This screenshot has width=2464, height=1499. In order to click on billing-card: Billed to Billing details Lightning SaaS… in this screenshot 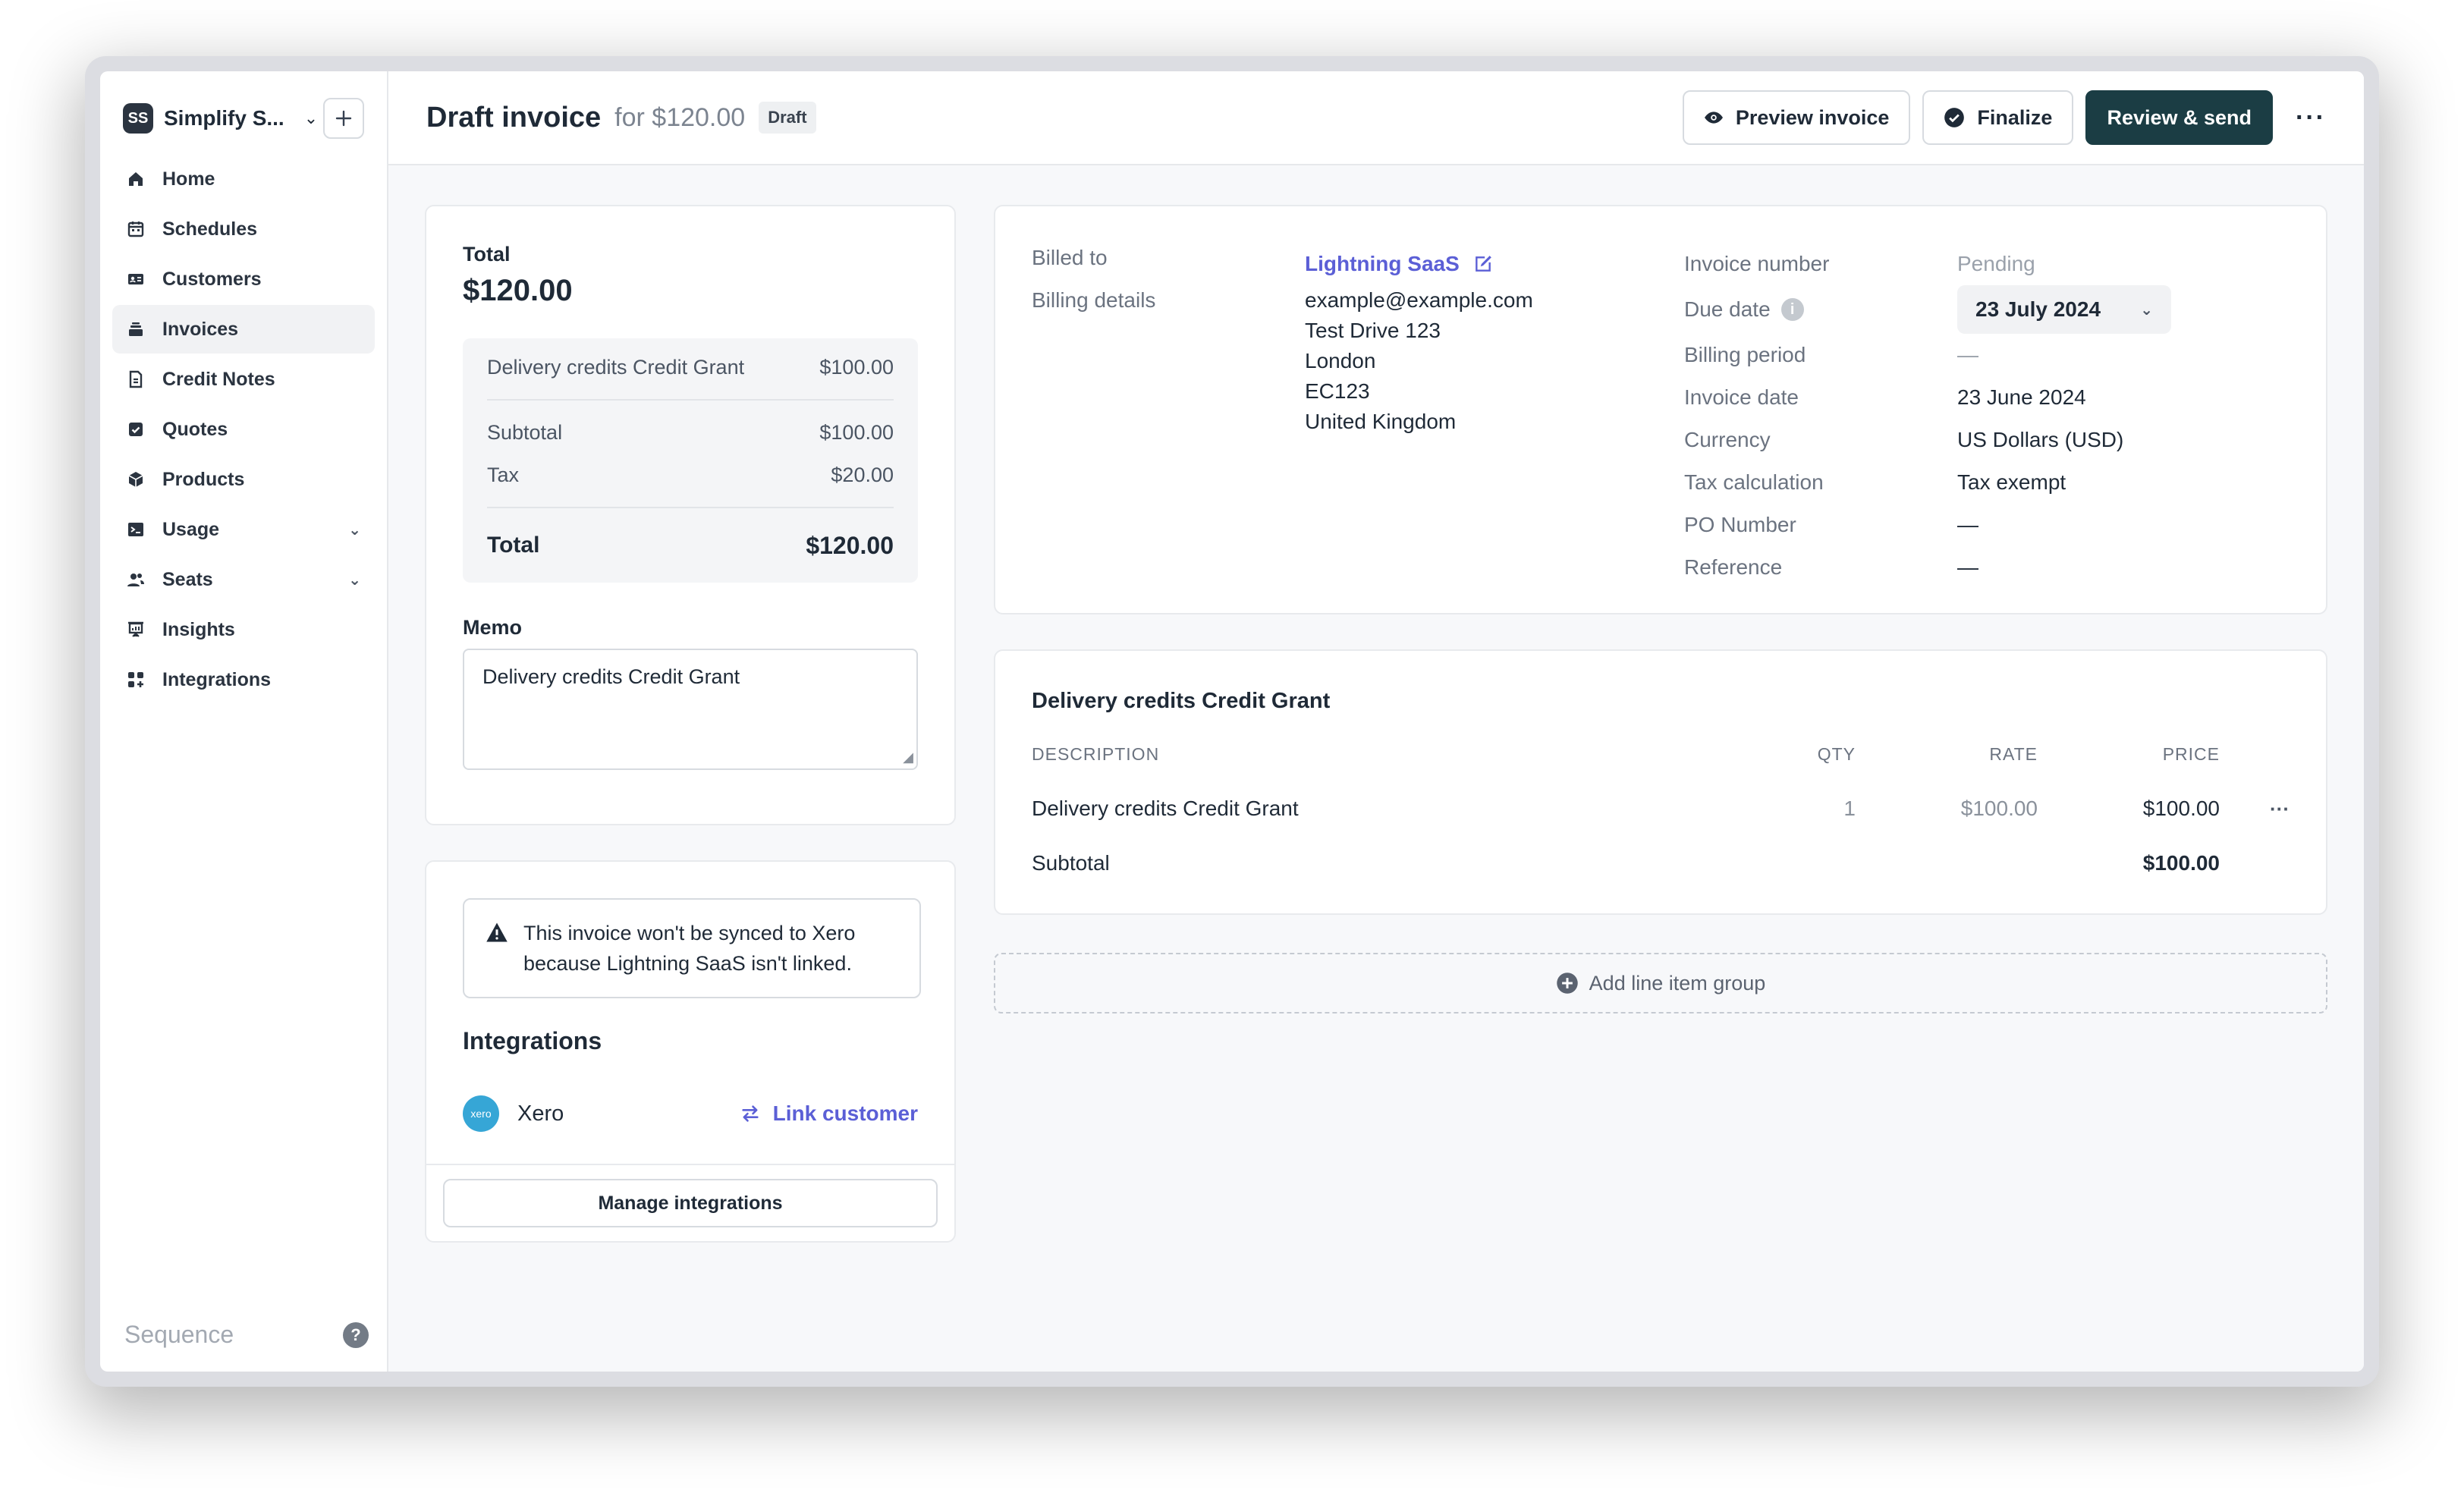, I will do `click(1660, 410)`.